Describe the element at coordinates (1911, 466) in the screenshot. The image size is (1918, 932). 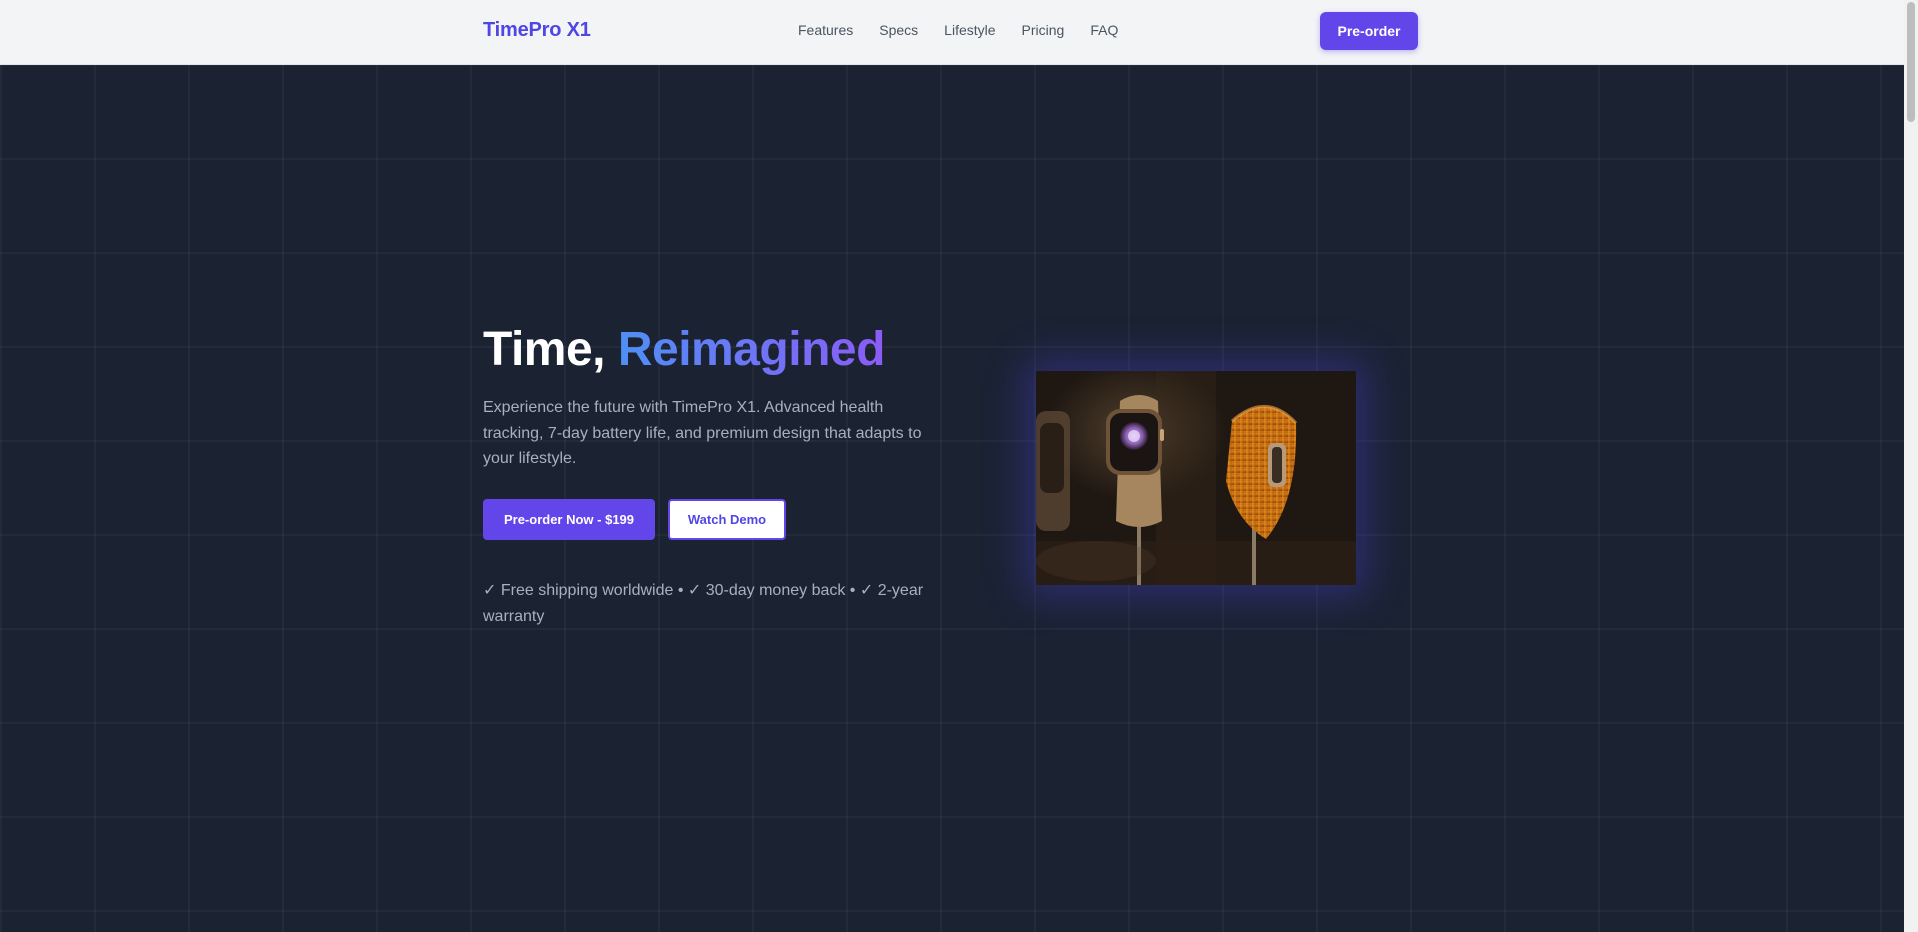
I see `page-scrollbar` at that location.